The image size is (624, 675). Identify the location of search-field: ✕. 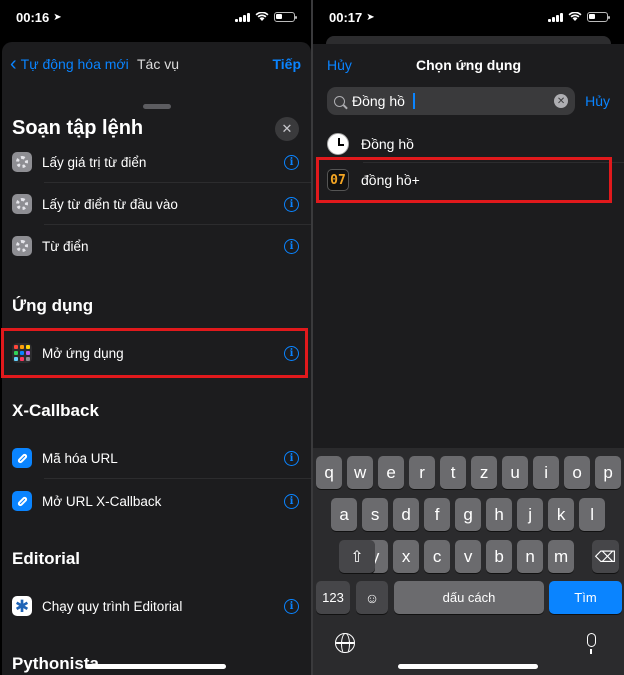
(451, 101).